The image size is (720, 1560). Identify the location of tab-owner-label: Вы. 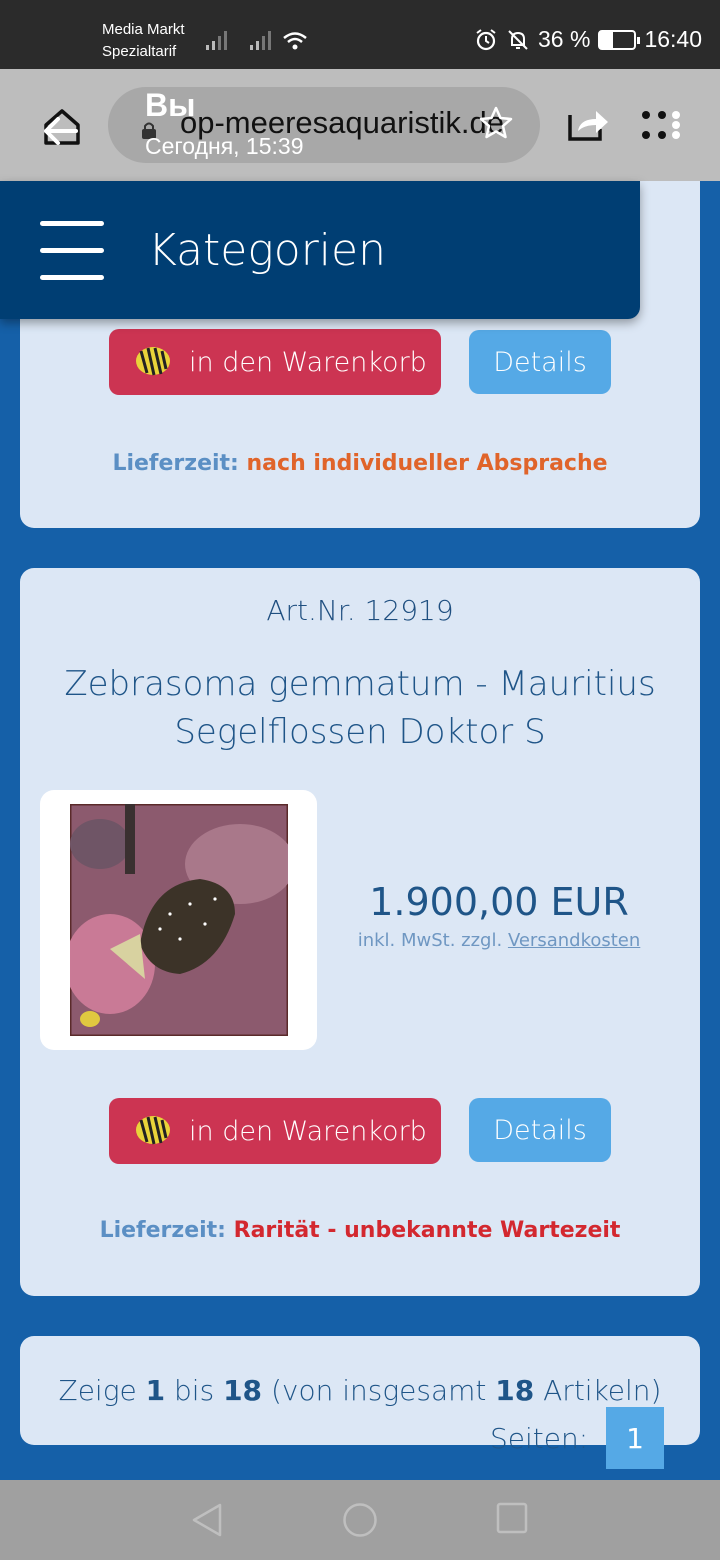
(170, 105).